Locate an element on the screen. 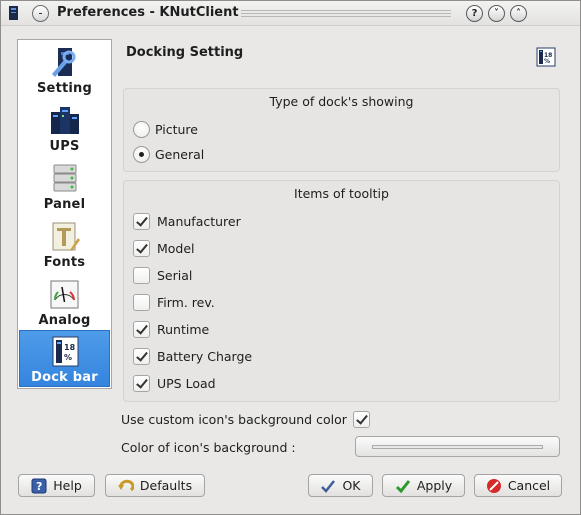 This screenshot has height=515, width=581. group-title: Type of dock's showing is located at coordinates (341, 101).